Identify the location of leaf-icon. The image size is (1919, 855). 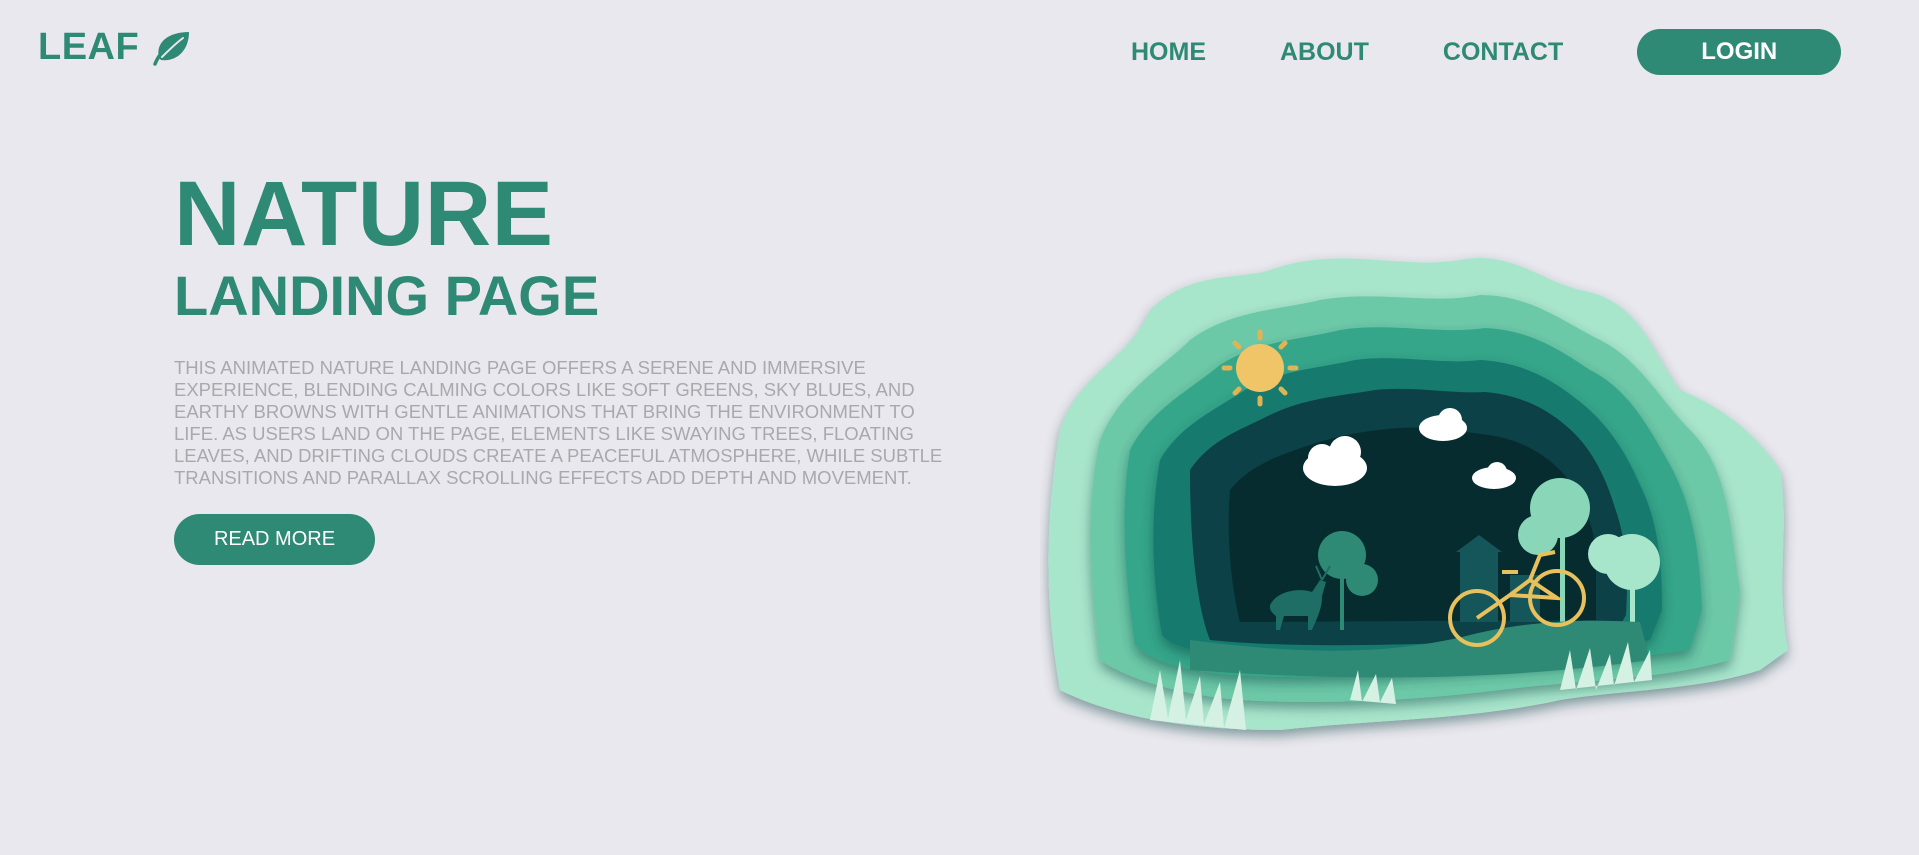
(171, 48).